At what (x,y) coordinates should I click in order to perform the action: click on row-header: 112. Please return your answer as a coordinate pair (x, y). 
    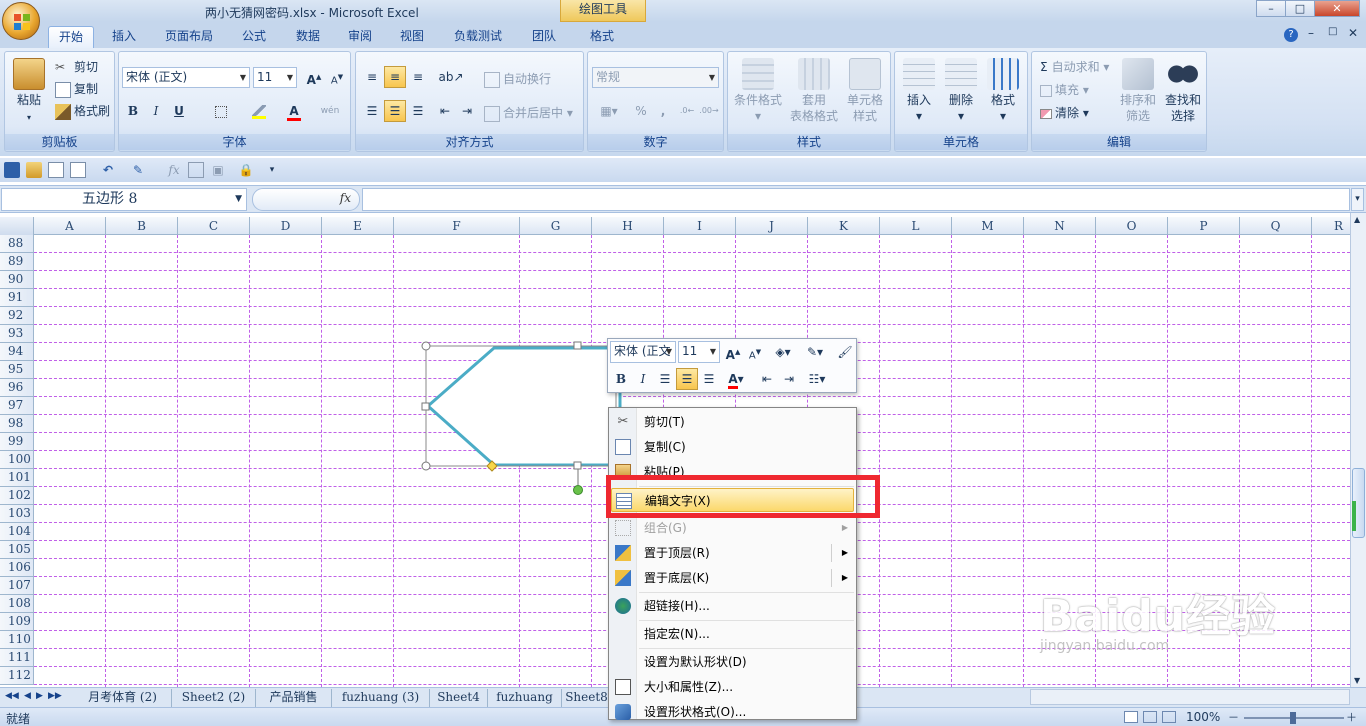
    Looking at the image, I should click on (17, 676).